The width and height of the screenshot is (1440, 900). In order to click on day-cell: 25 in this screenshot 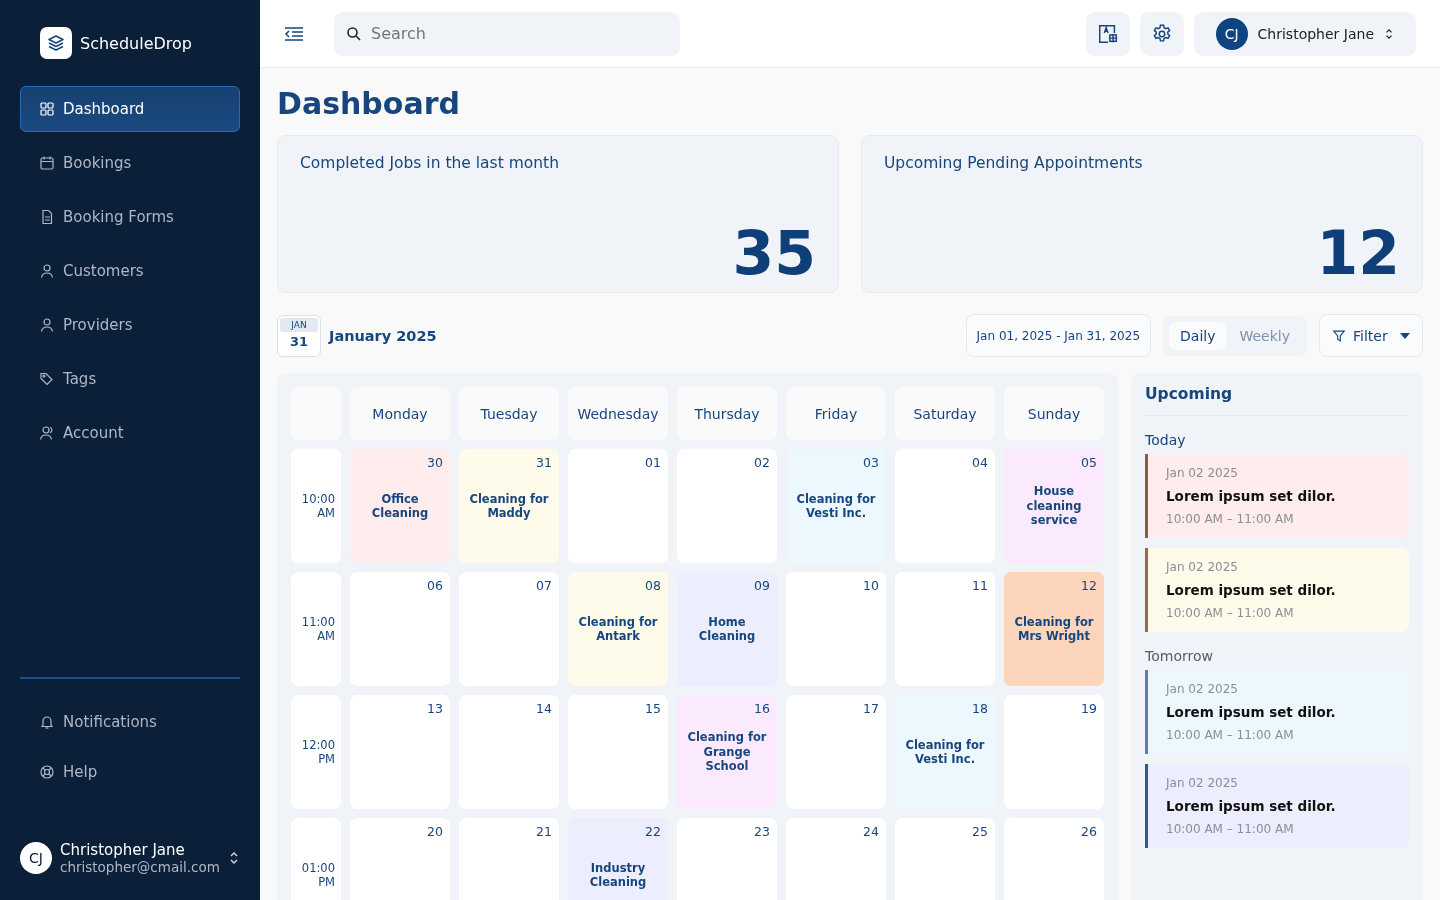, I will do `click(945, 859)`.